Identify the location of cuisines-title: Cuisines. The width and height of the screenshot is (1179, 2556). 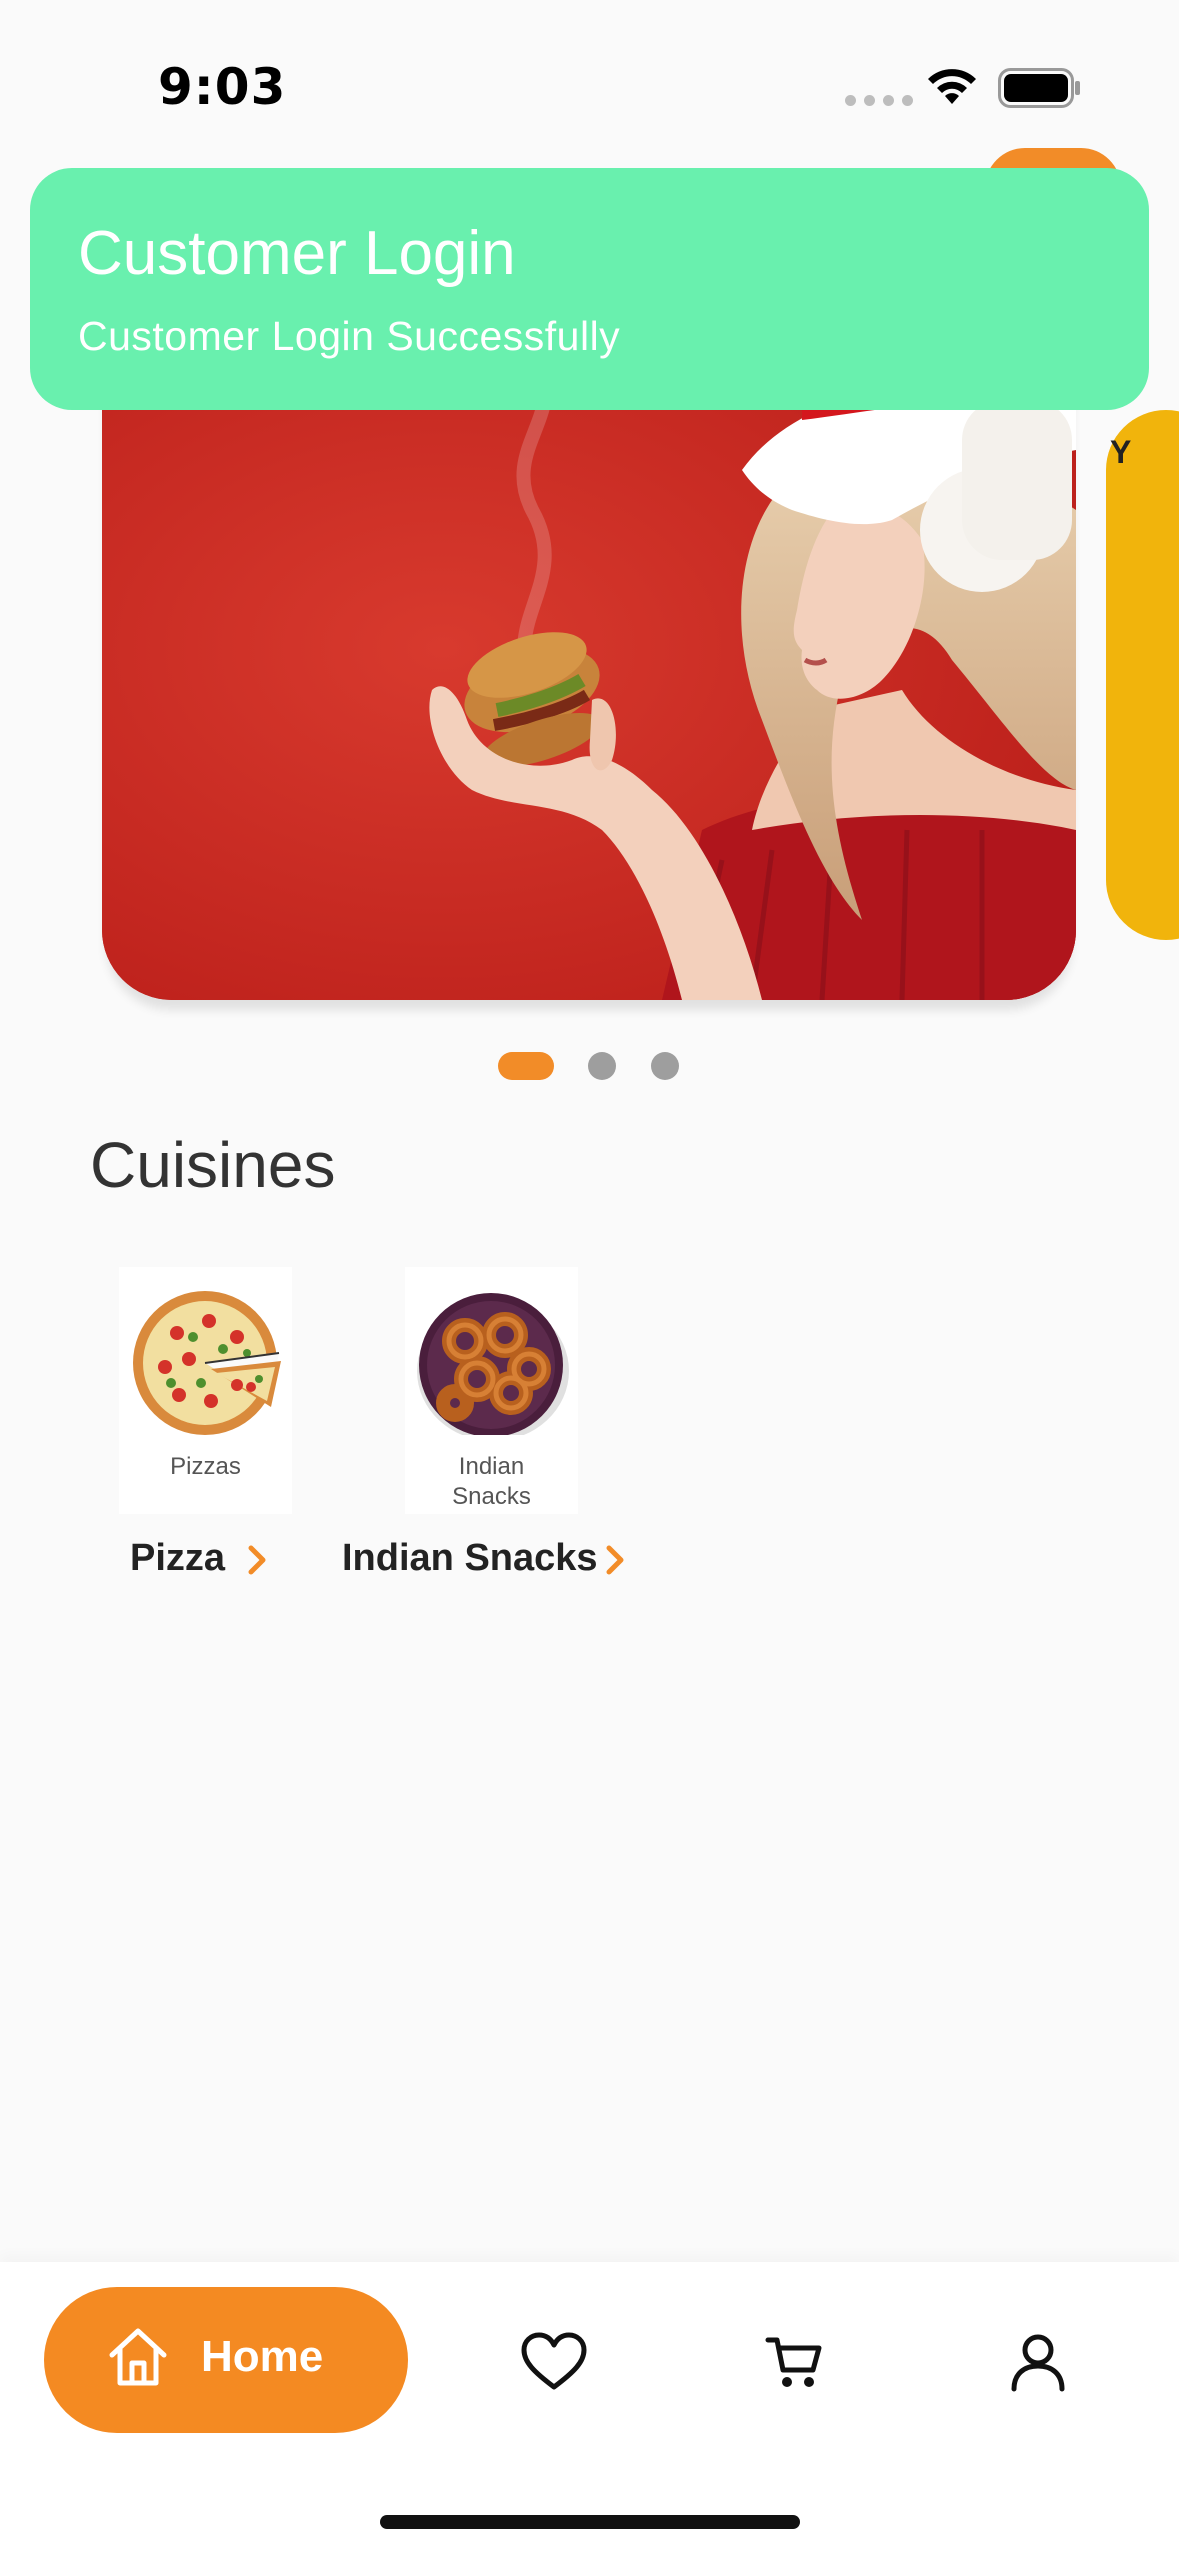
(213, 1165).